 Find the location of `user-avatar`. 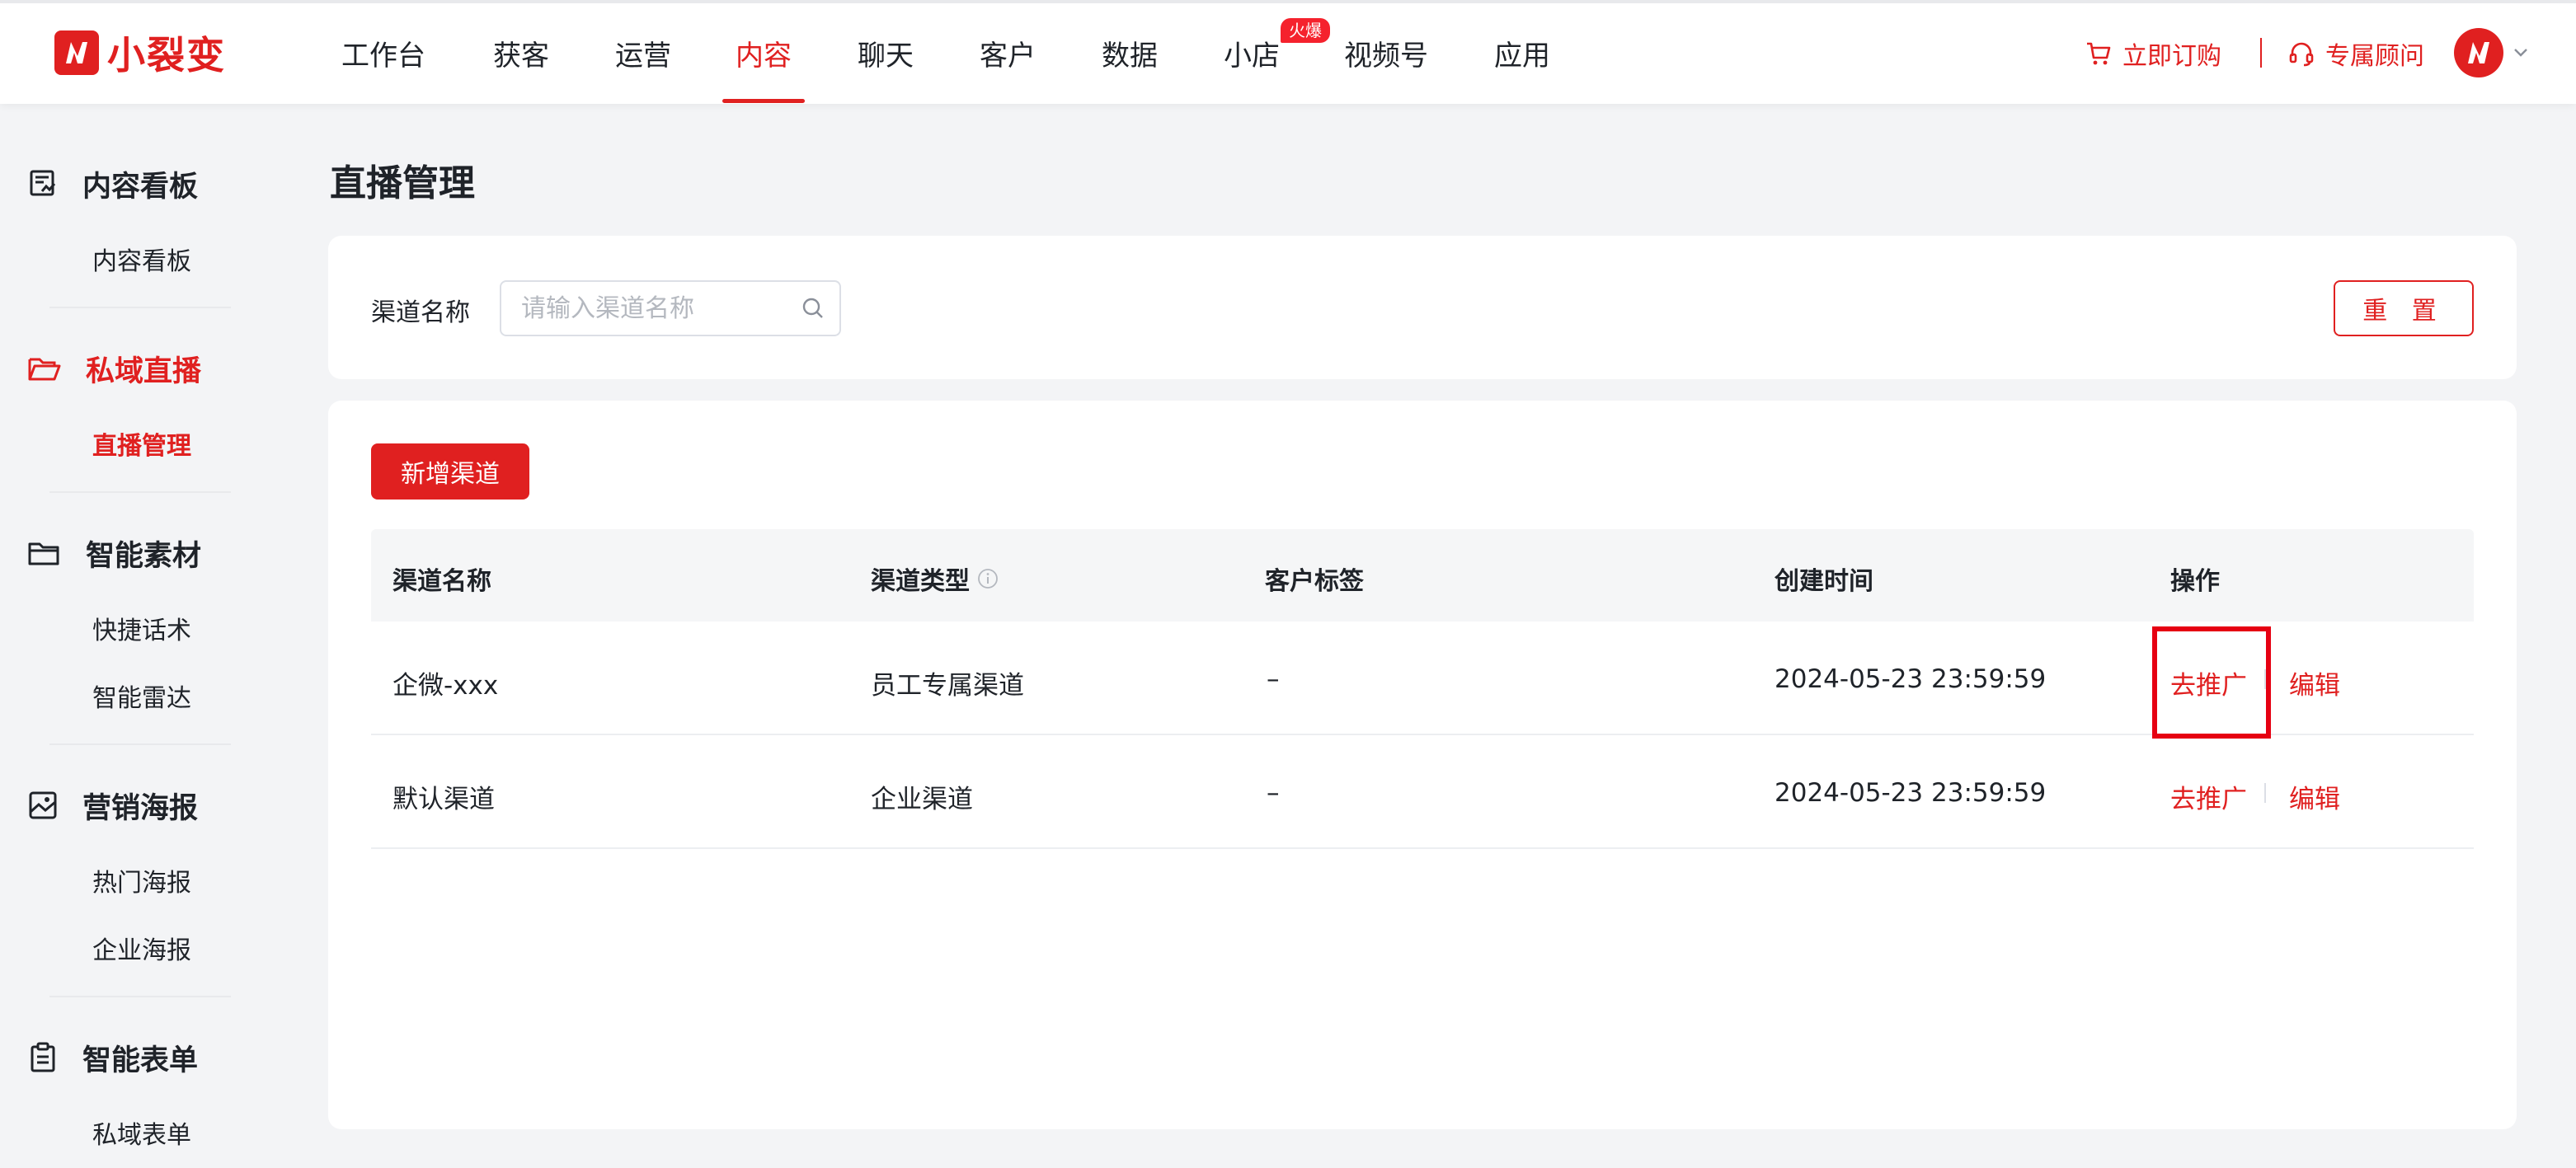

user-avatar is located at coordinates (2478, 52).